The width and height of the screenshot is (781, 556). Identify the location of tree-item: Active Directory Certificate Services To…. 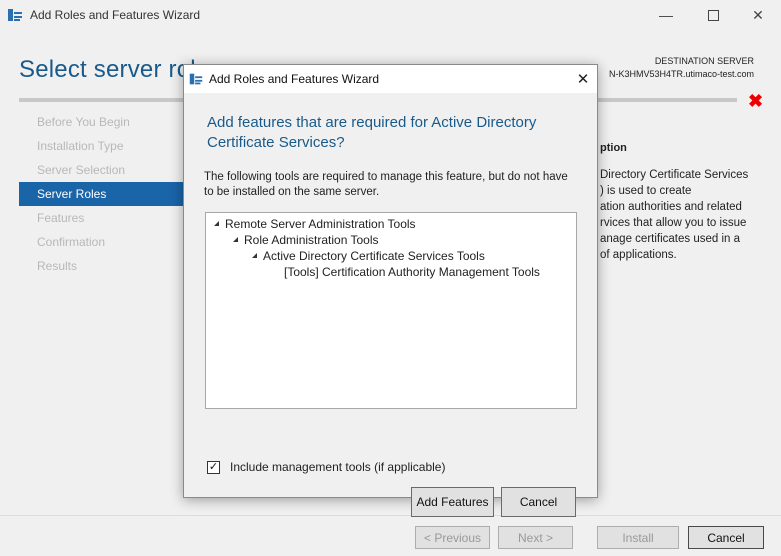
(368, 256).